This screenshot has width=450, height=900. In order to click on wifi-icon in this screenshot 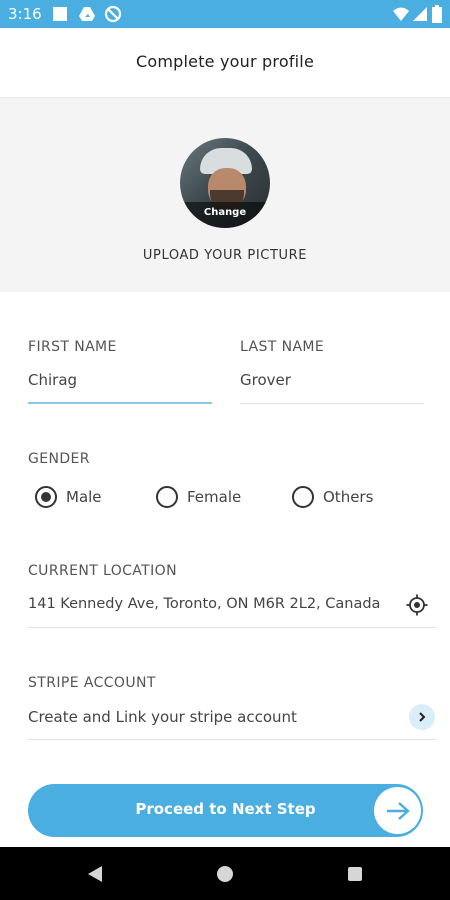, I will do `click(401, 14)`.